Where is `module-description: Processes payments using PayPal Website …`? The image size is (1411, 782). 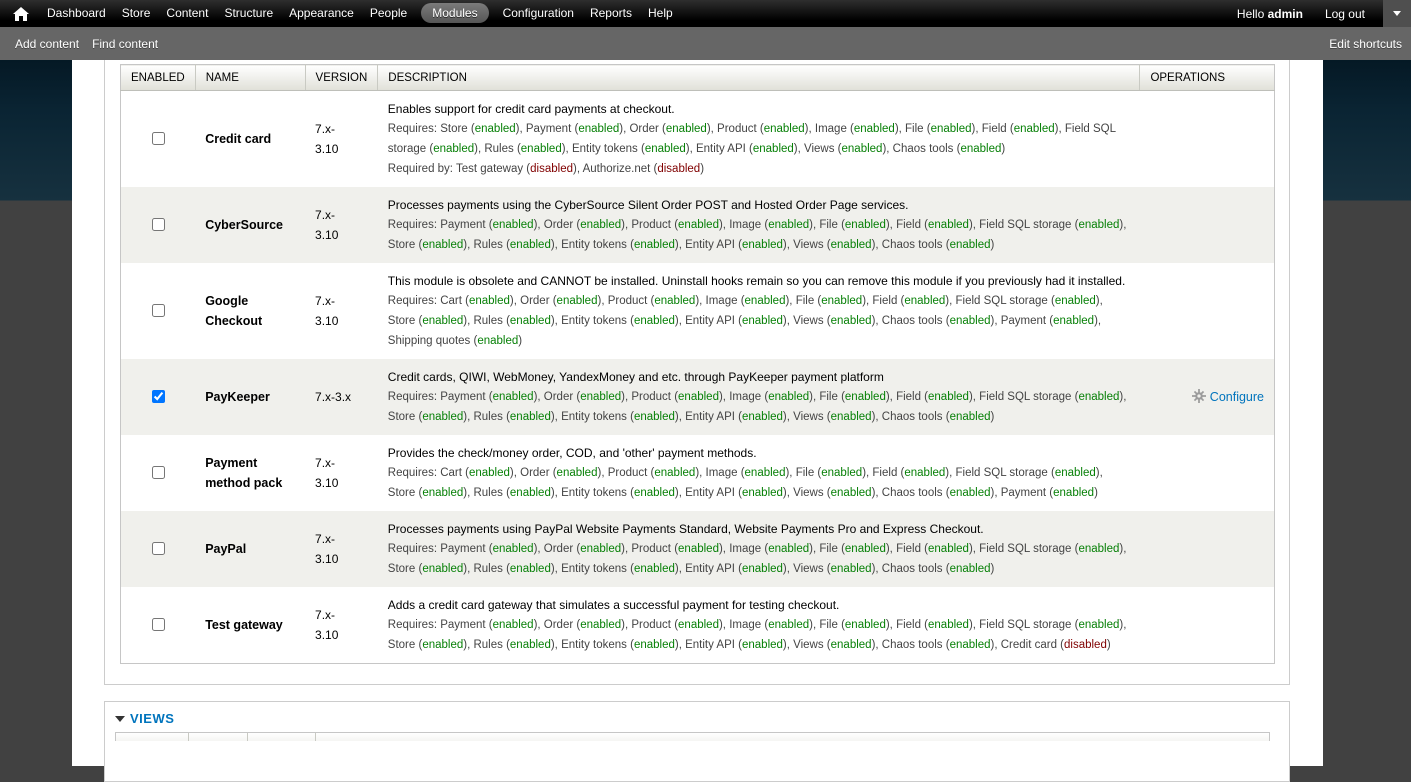 module-description: Processes payments using PayPal Website … is located at coordinates (759, 549).